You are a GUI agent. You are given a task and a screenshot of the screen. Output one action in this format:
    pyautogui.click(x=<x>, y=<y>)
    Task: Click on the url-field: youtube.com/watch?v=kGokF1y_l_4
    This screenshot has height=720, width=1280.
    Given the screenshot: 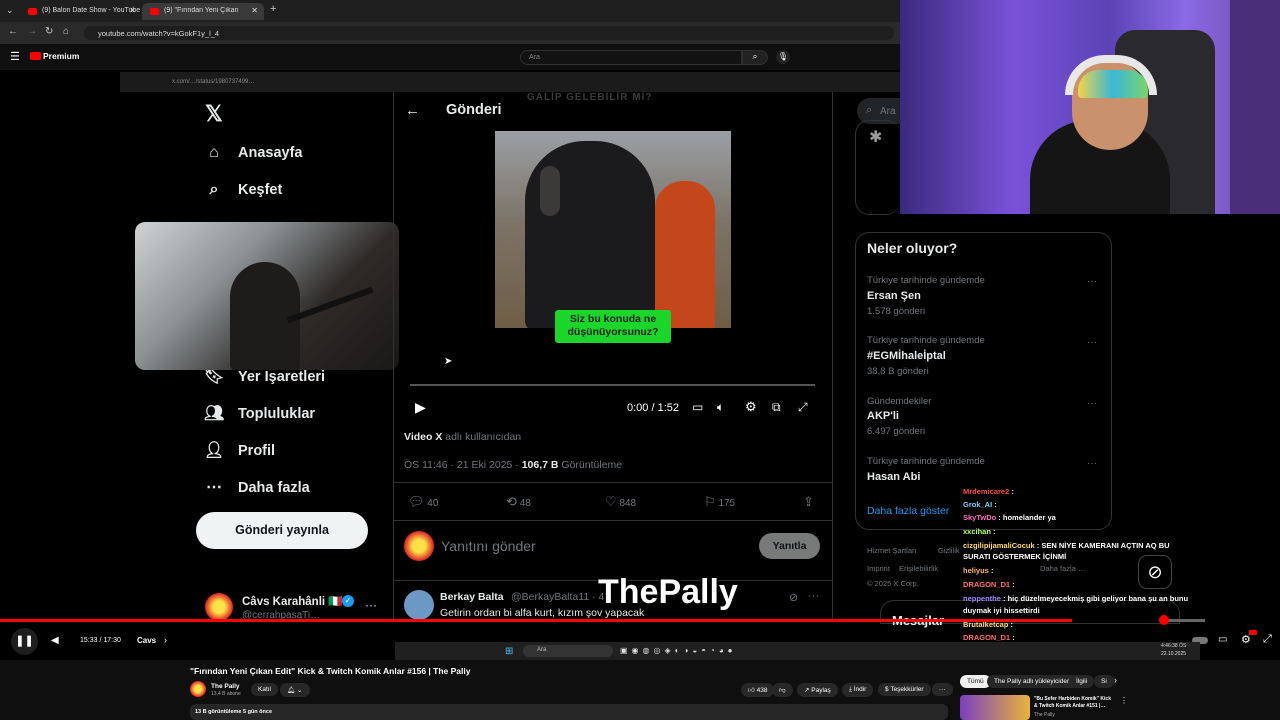 What is the action you would take?
    pyautogui.click(x=489, y=33)
    